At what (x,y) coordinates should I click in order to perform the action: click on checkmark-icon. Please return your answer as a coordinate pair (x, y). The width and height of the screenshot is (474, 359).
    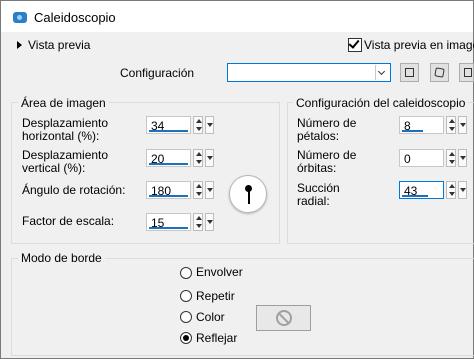
    Looking at the image, I should click on (354, 43).